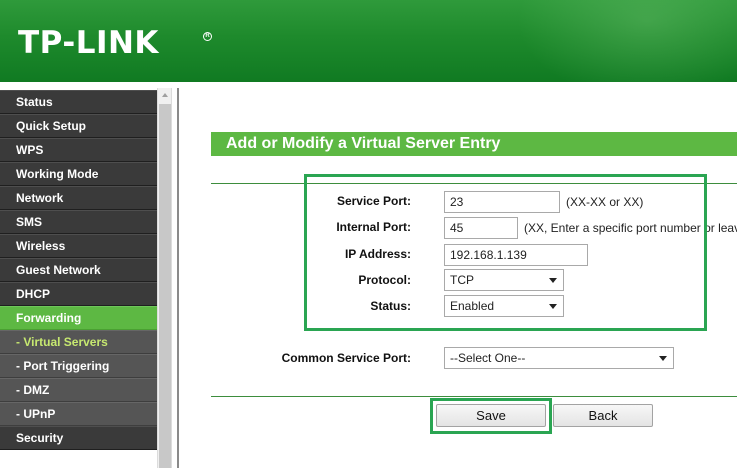 This screenshot has width=737, height=468. Describe the element at coordinates (78, 198) in the screenshot. I see `sidebar-item-network: Network` at that location.